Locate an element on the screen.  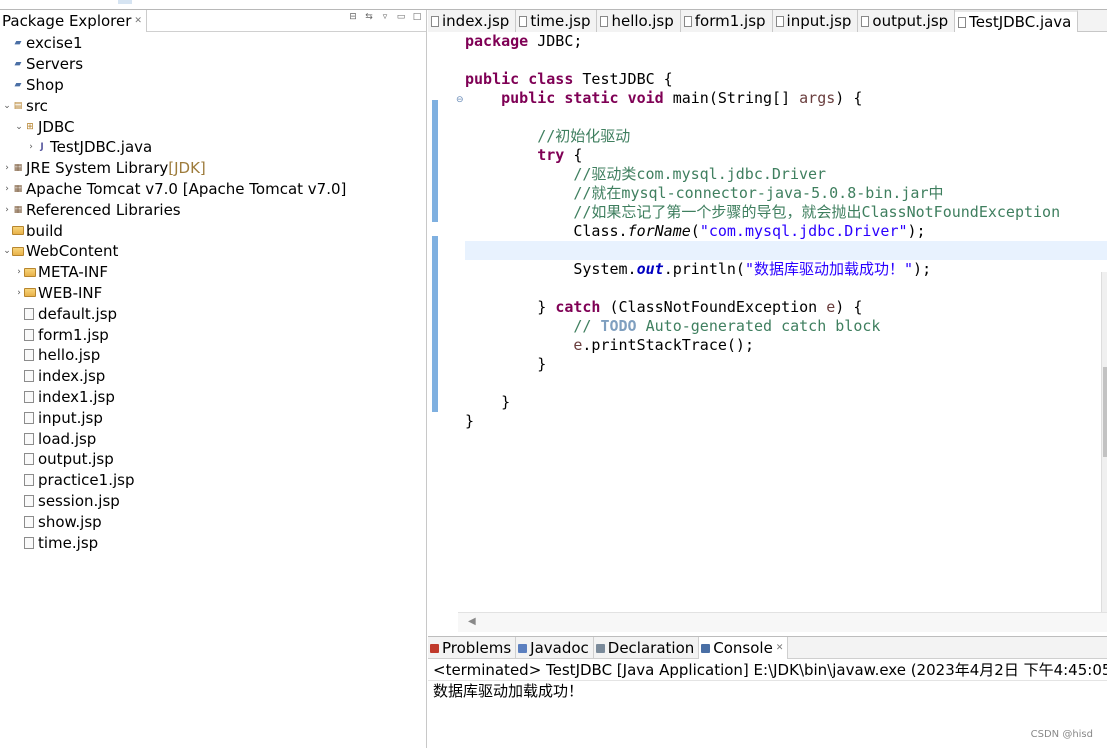
code-line: try { is located at coordinates (786, 155).